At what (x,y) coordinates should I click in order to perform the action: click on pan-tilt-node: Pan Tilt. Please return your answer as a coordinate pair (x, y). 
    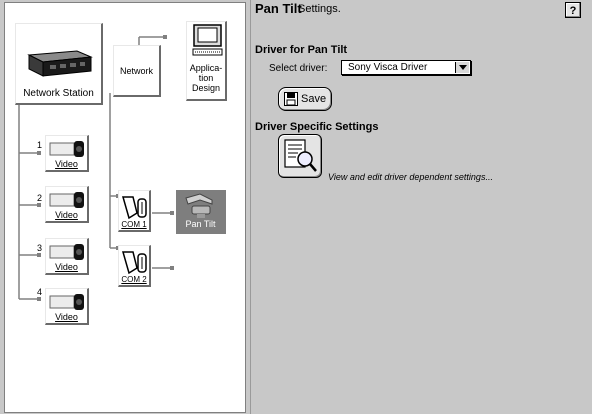
    Looking at the image, I should click on (201, 212).